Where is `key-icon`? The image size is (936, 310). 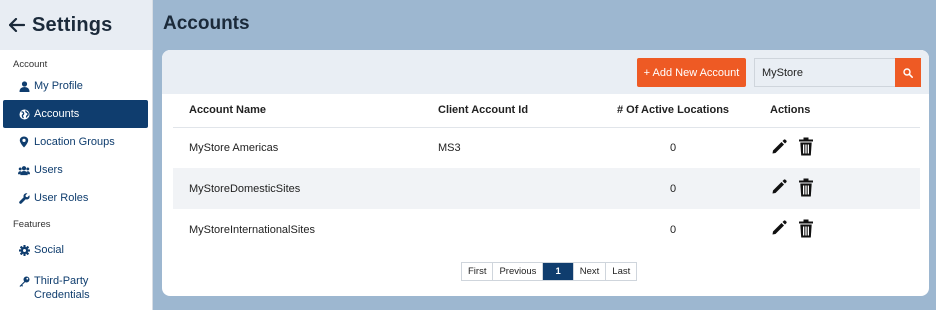 key-icon is located at coordinates (24, 281).